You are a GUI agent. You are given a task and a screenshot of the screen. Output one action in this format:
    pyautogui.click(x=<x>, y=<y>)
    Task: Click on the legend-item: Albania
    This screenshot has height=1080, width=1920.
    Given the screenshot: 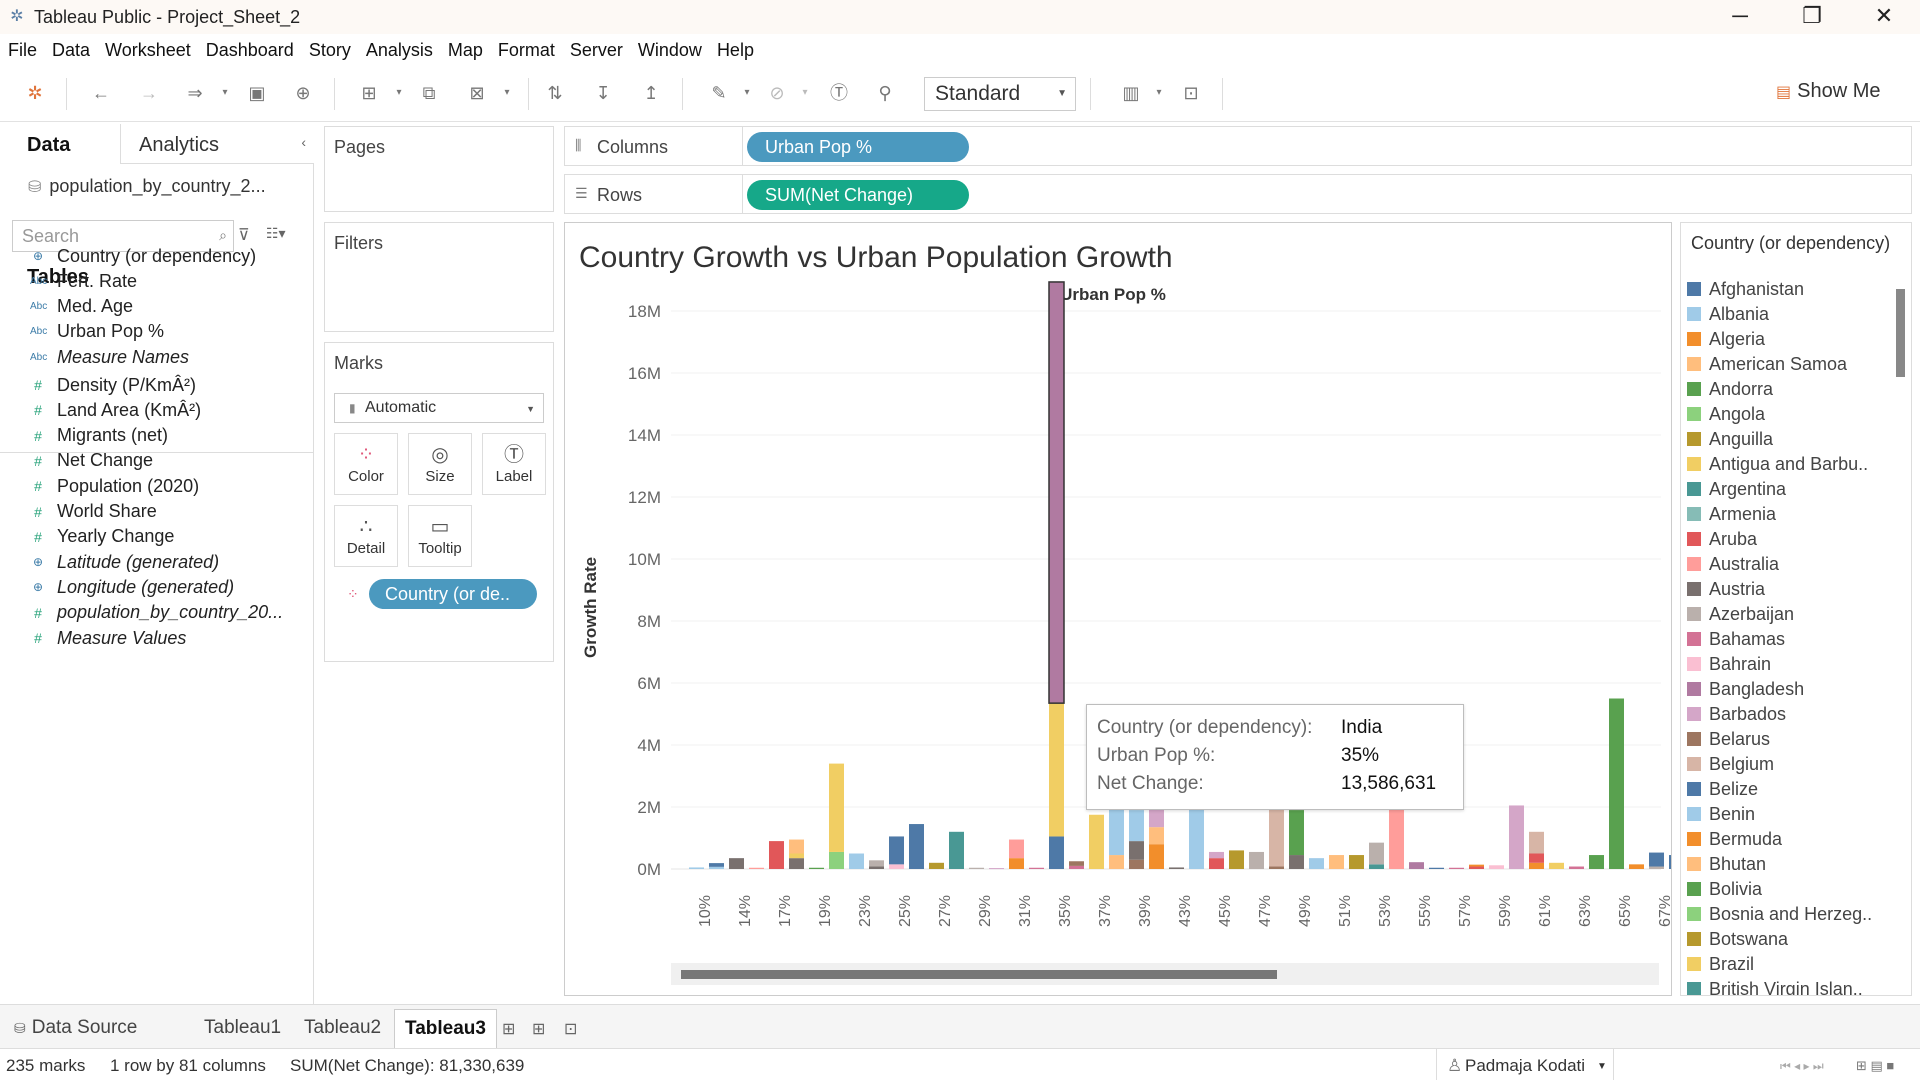 What is the action you would take?
    pyautogui.click(x=1787, y=314)
    